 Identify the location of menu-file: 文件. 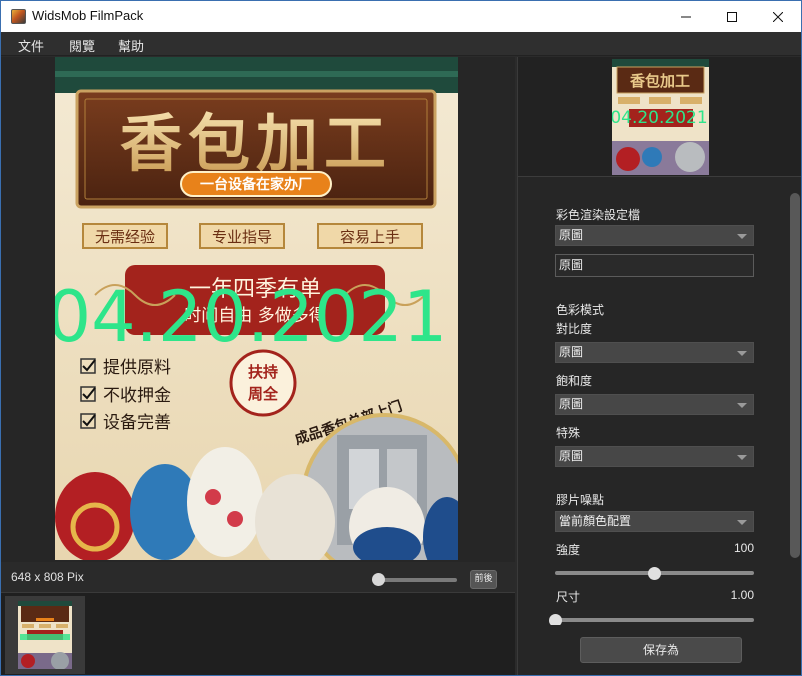
(31, 45).